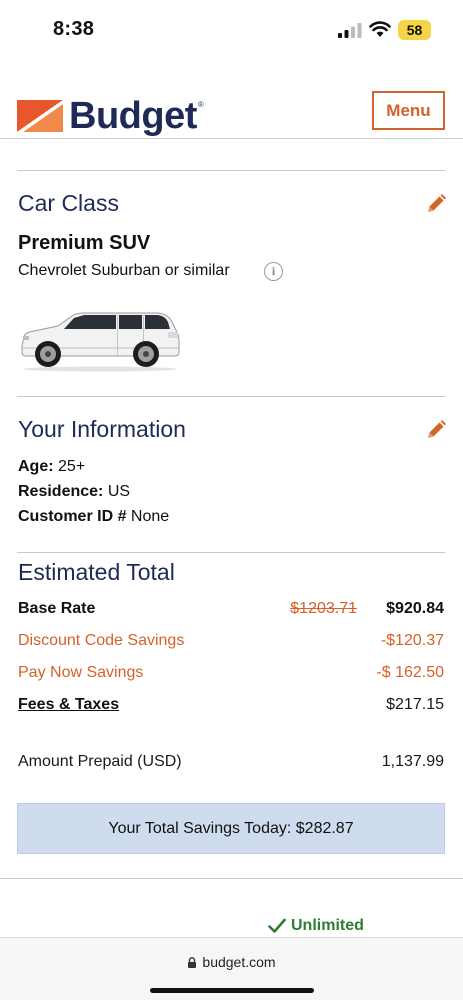  What do you see at coordinates (68, 705) in the screenshot?
I see `fees-and-taxes-link: Fees & Taxes` at bounding box center [68, 705].